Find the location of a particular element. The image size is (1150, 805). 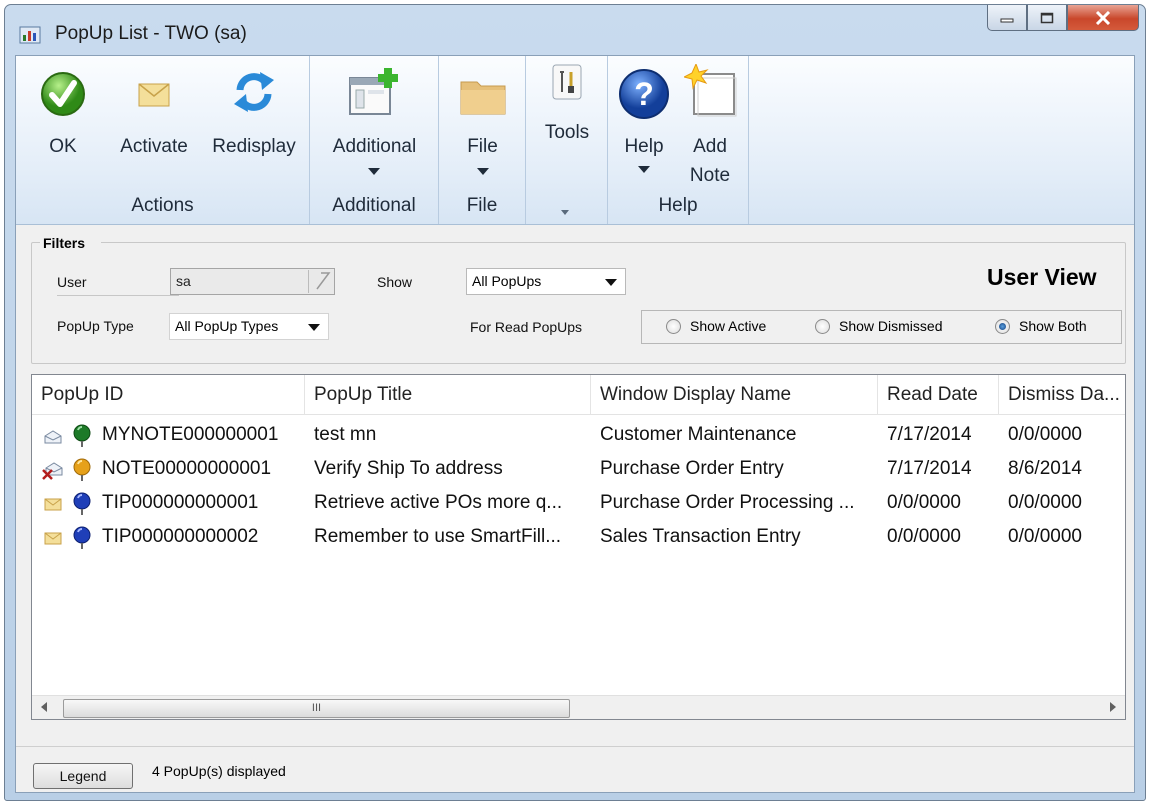

ribbon-group-additional: Additional Additional is located at coordinates (374, 140).